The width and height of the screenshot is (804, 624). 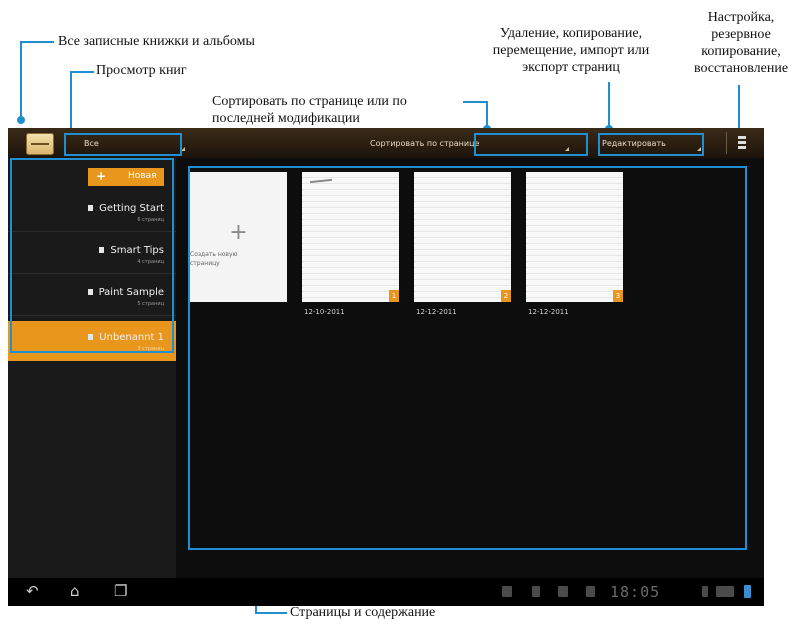 What do you see at coordinates (131, 292) in the screenshot?
I see `notebook-title-text: Paint Sample` at bounding box center [131, 292].